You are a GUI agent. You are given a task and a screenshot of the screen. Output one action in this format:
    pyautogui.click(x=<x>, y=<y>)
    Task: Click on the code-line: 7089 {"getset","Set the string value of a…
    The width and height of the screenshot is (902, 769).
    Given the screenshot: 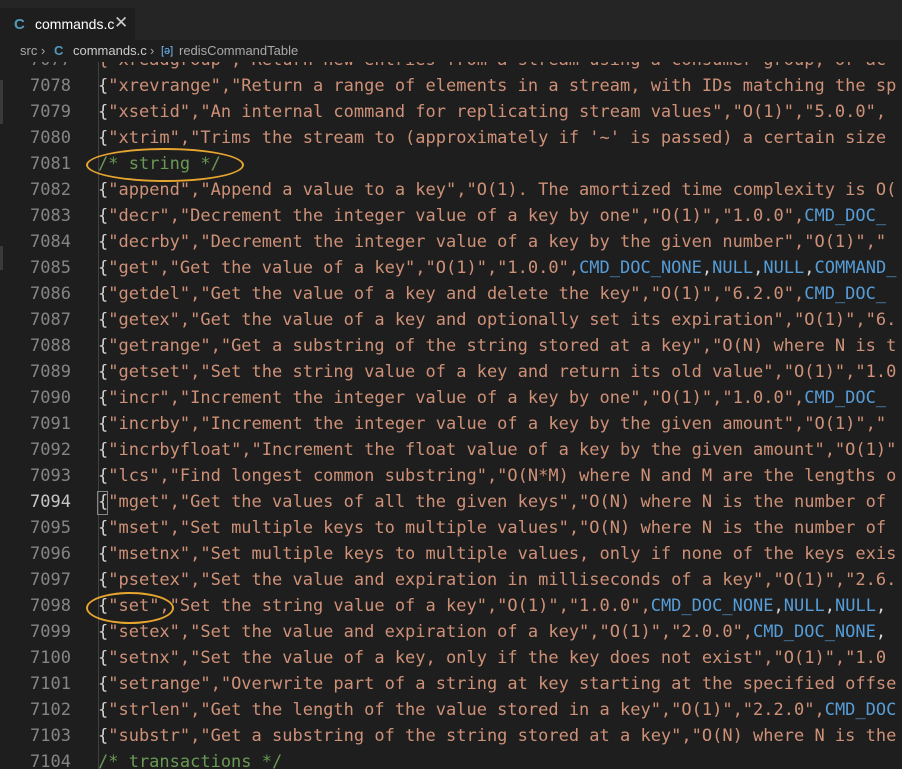 What is the action you would take?
    pyautogui.click(x=451, y=372)
    